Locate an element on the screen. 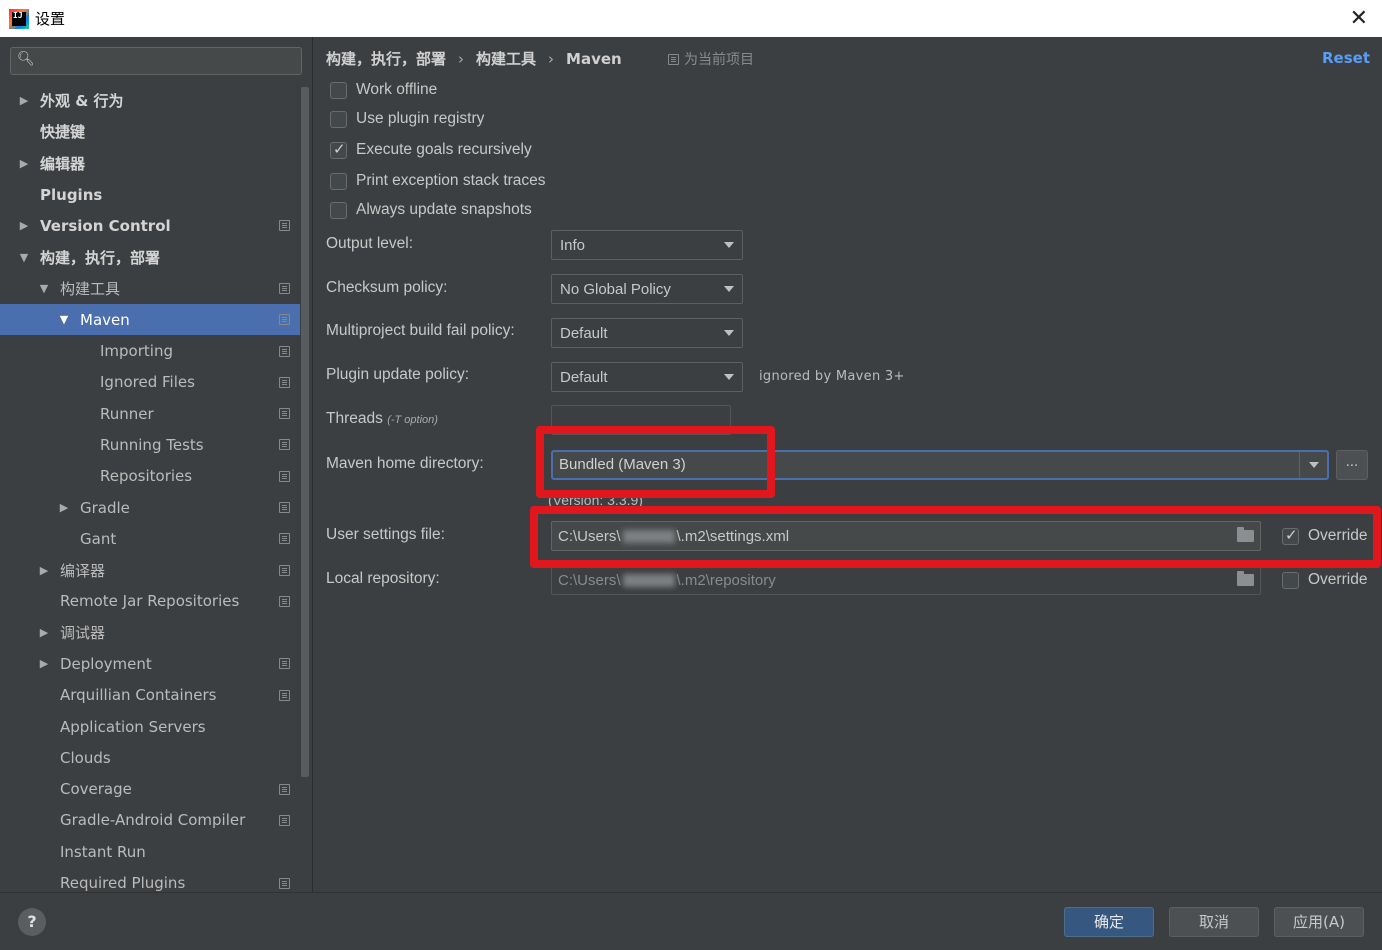 The width and height of the screenshot is (1382, 950). sidebar-item-label: Plugins is located at coordinates (71, 194).